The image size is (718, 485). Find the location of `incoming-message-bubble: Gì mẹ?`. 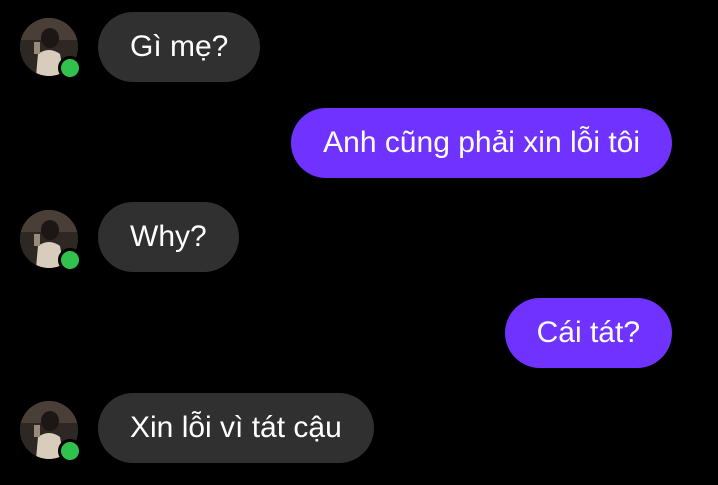

incoming-message-bubble: Gì mẹ? is located at coordinates (179, 47).